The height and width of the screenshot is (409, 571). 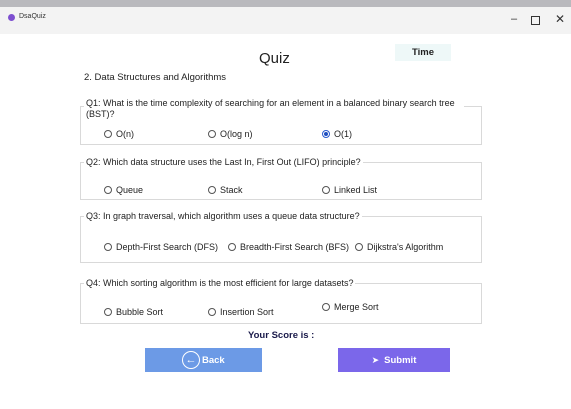 I want to click on radio-button-selected, so click(x=326, y=134).